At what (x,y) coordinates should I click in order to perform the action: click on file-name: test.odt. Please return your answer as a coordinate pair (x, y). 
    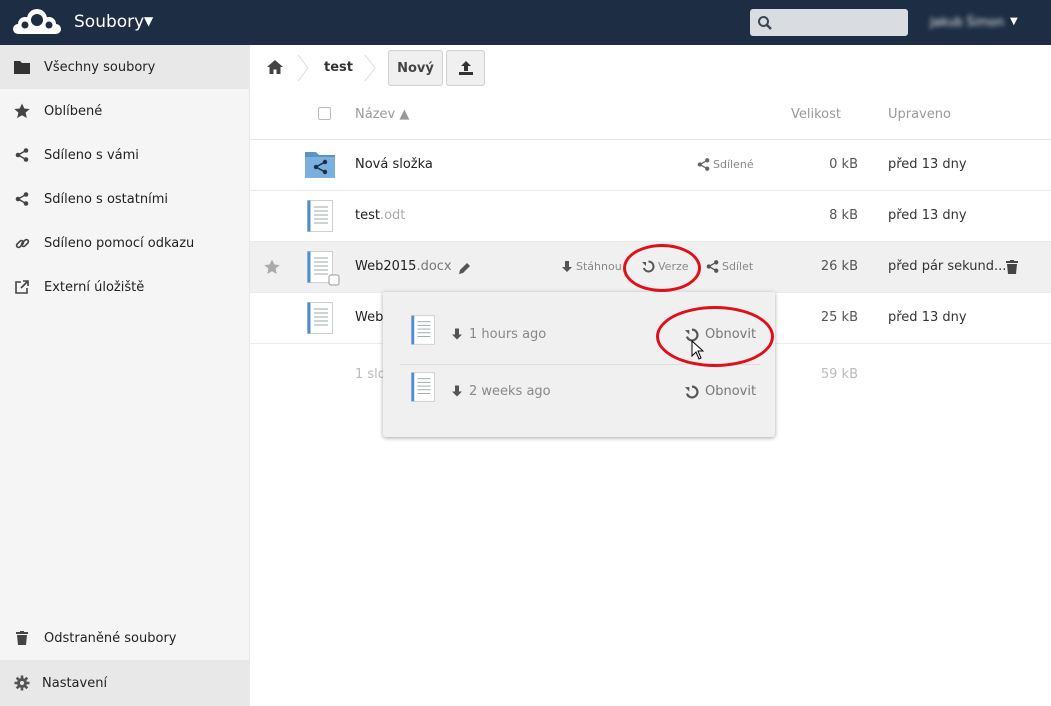
    Looking at the image, I should click on (380, 215).